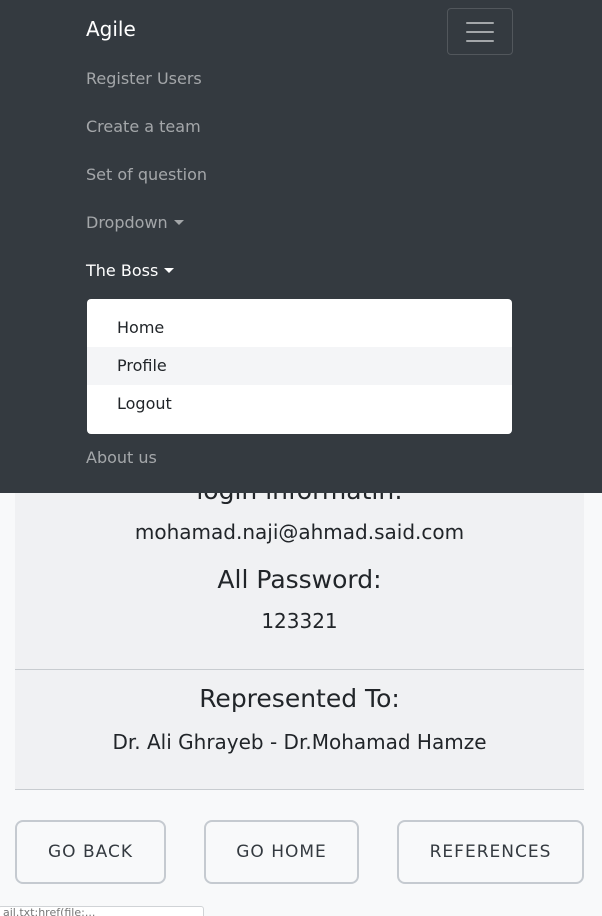 The height and width of the screenshot is (916, 602). I want to click on nav-register-users: Register Users, so click(144, 78).